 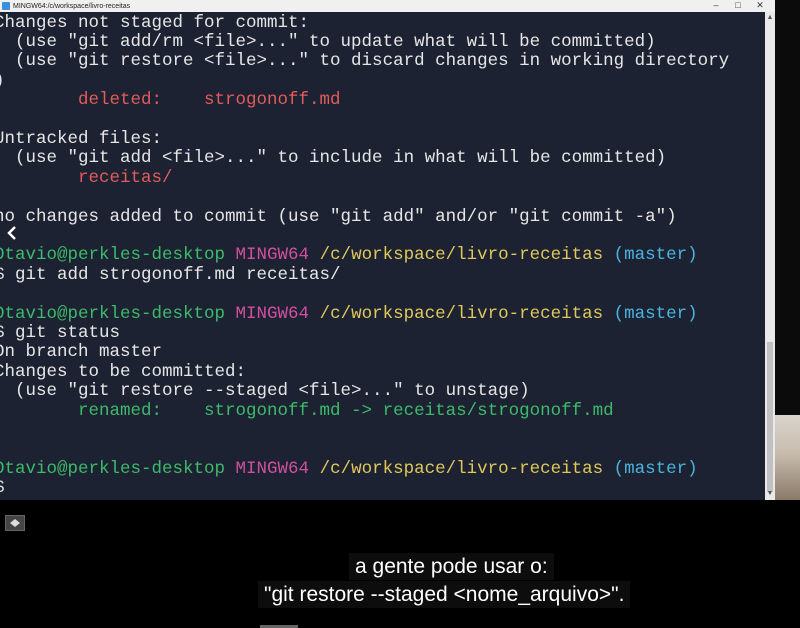 I want to click on terminal-line: ), so click(x=2, y=81).